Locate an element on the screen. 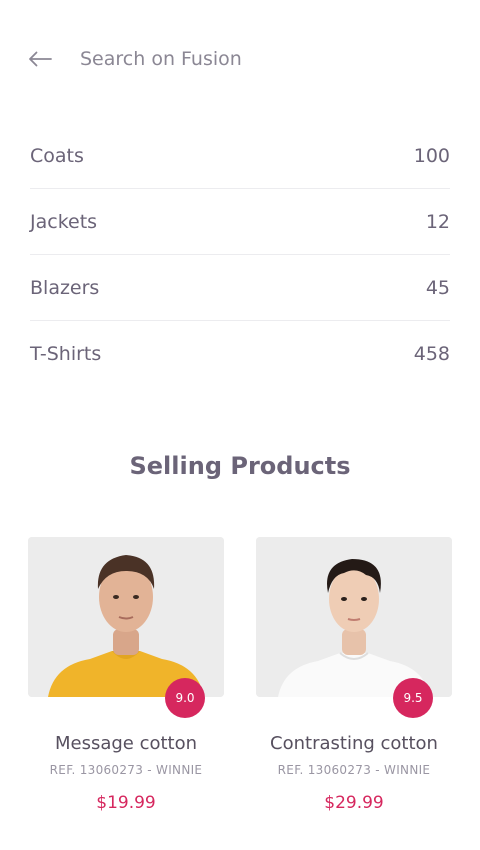 The width and height of the screenshot is (480, 850). product-price: $29.99 is located at coordinates (354, 803).